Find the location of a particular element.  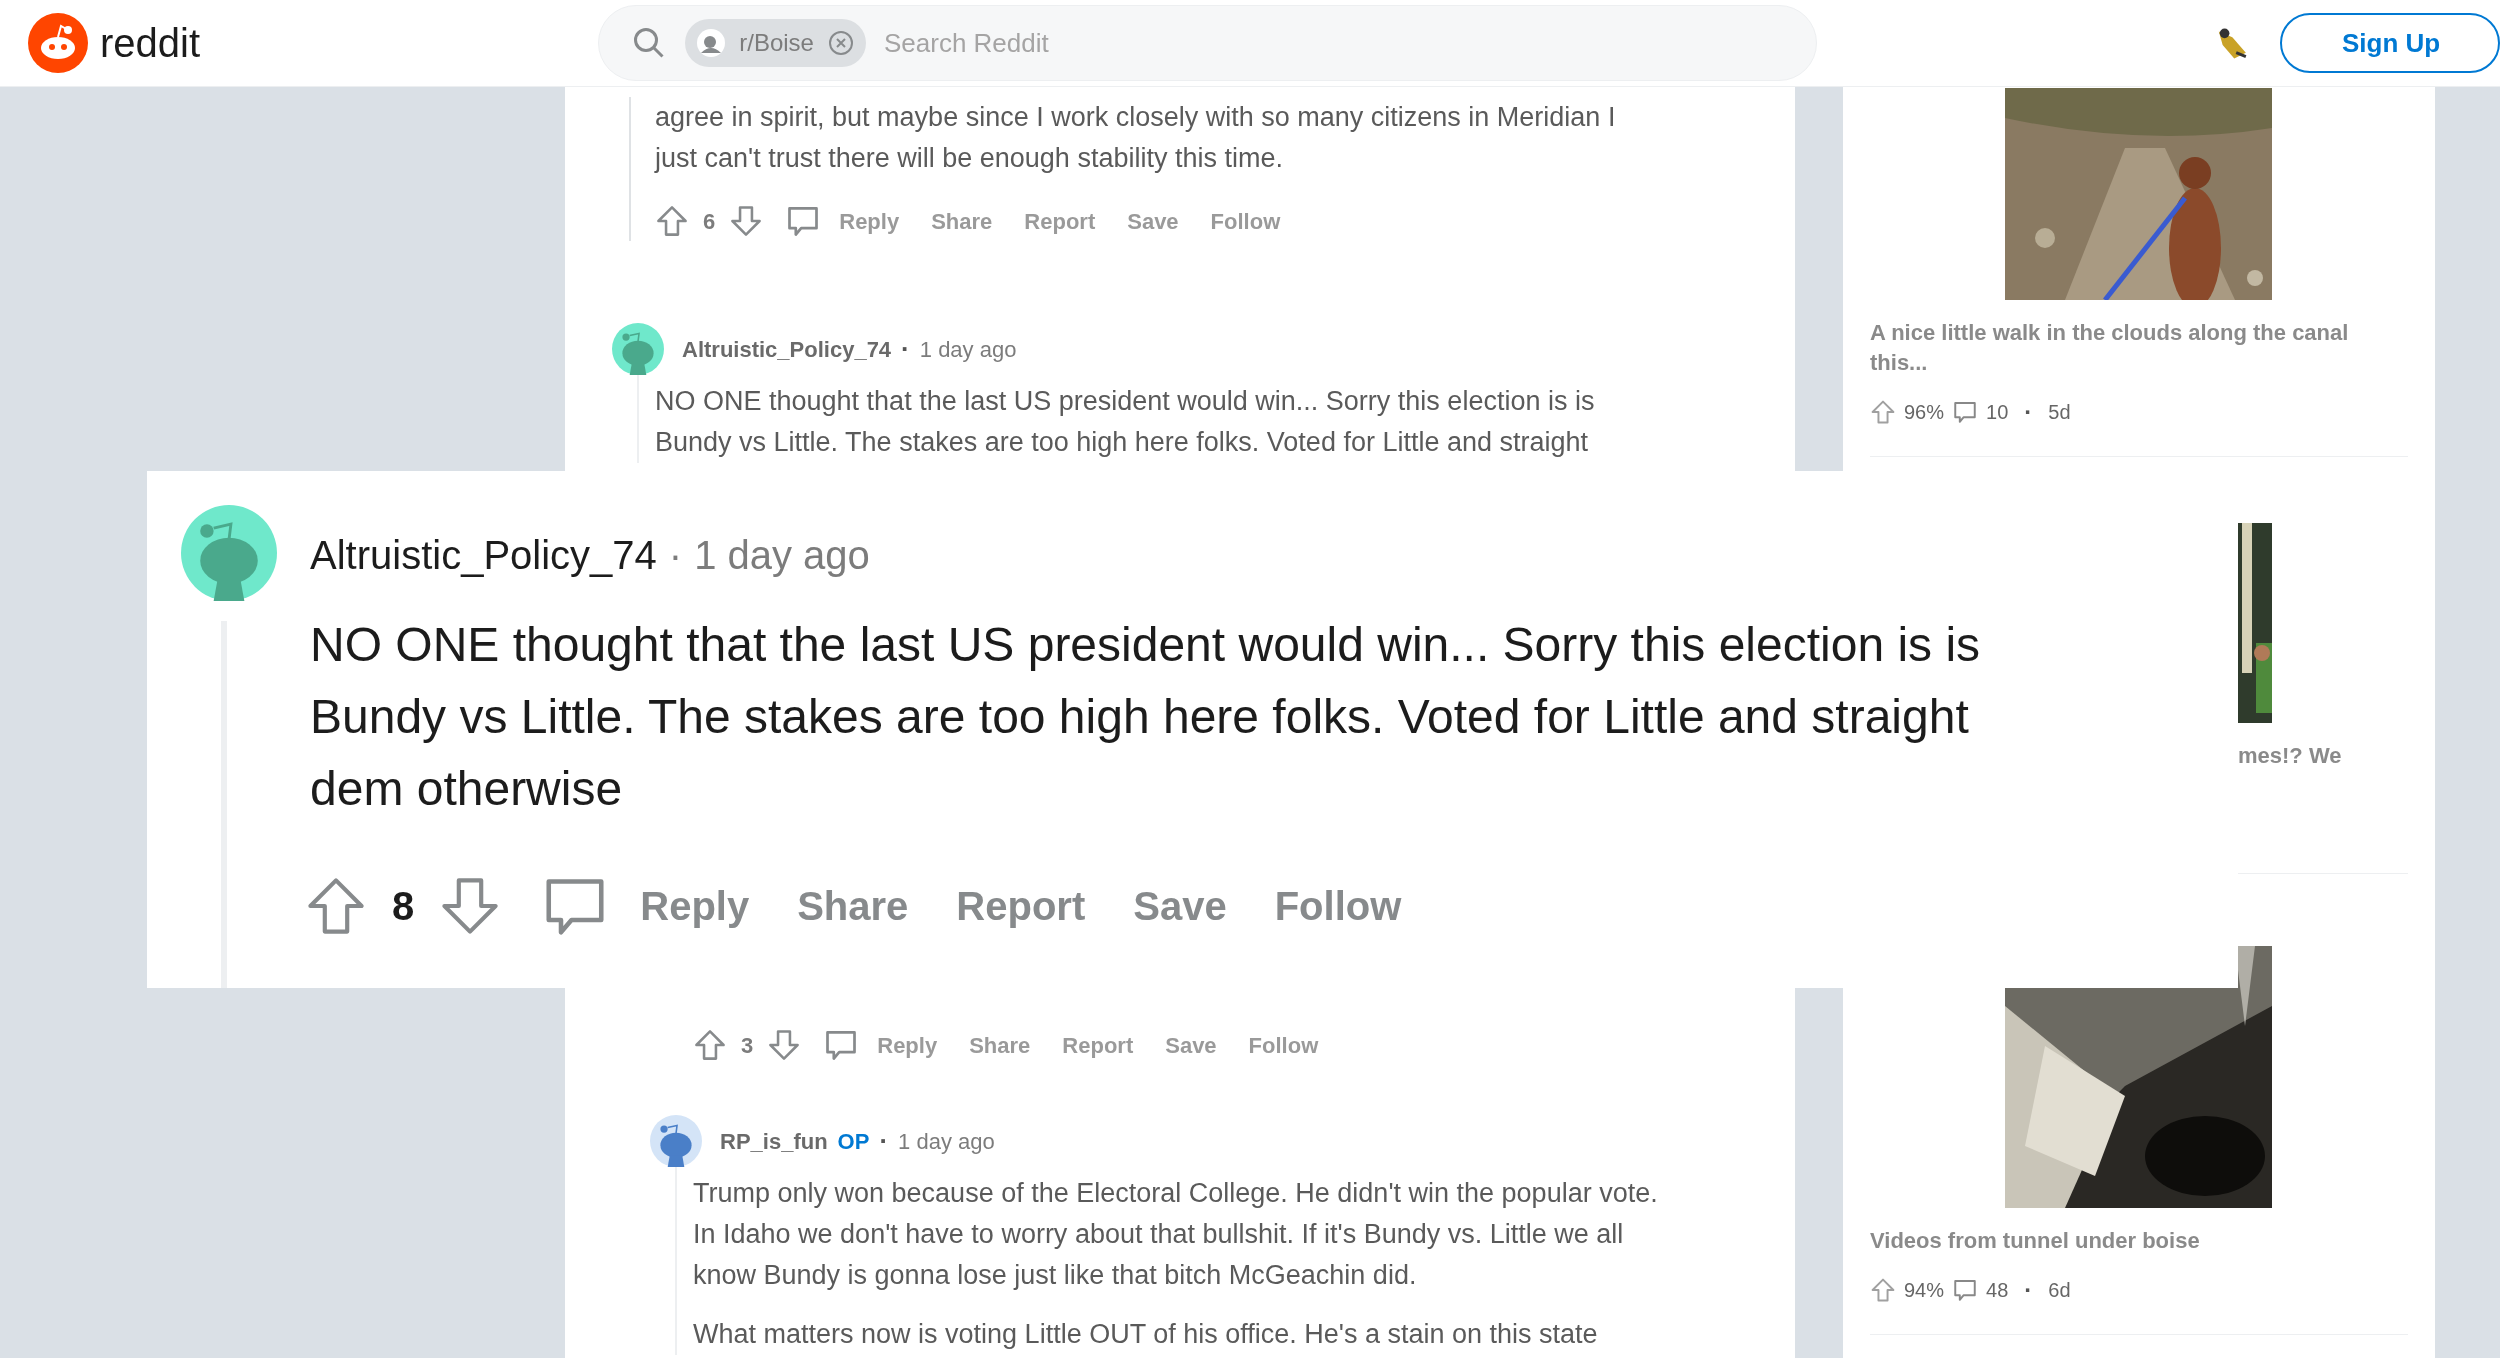

post-age: 6d is located at coordinates (2059, 1290).